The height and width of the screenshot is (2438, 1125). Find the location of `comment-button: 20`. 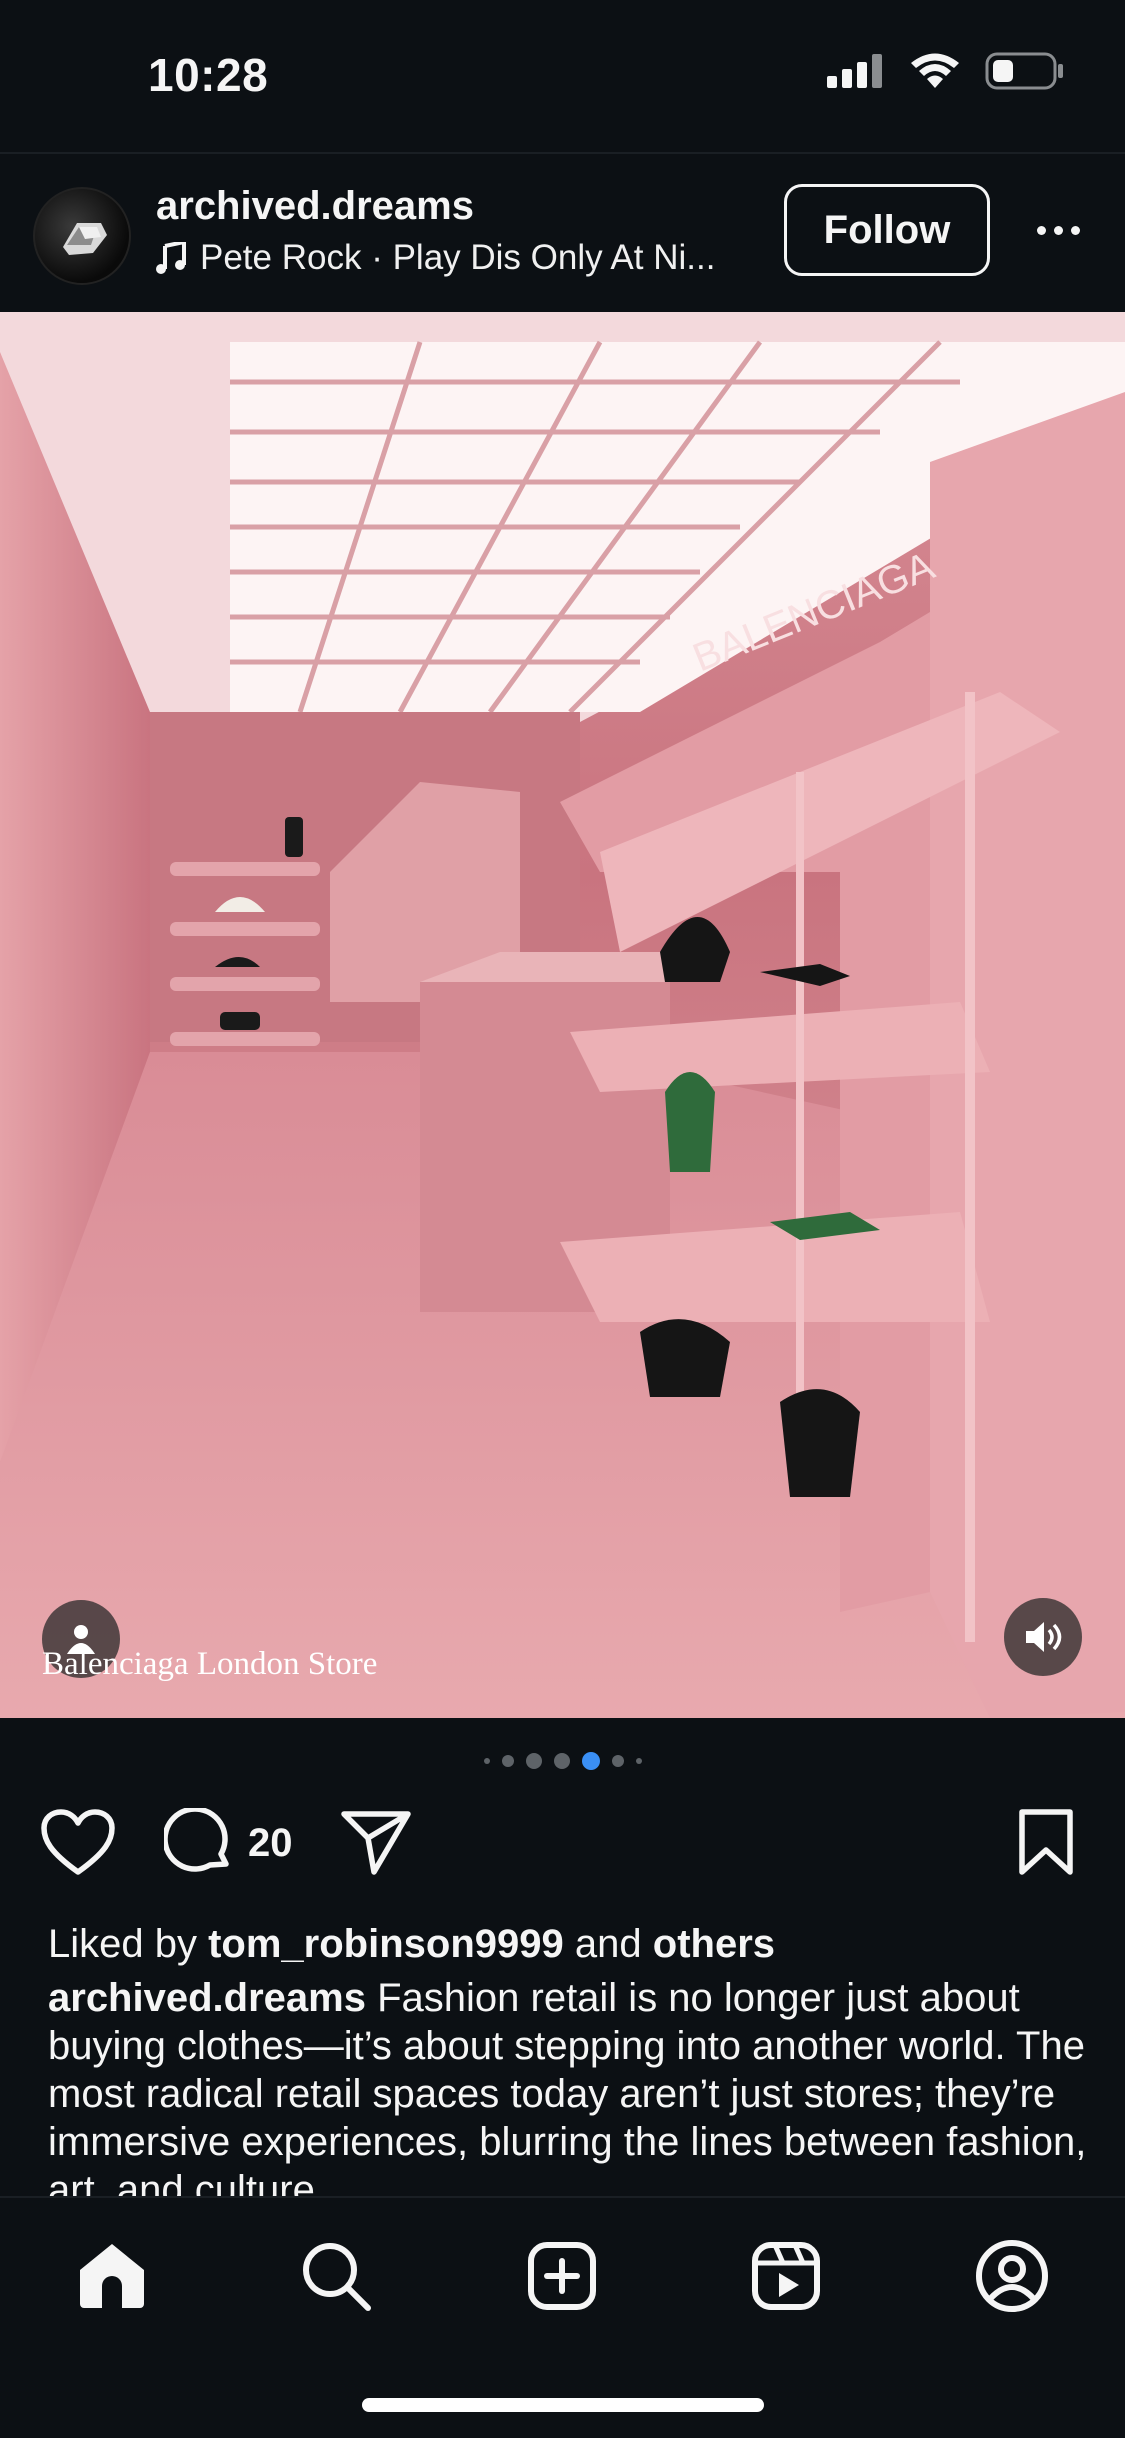

comment-button: 20 is located at coordinates (228, 1843).